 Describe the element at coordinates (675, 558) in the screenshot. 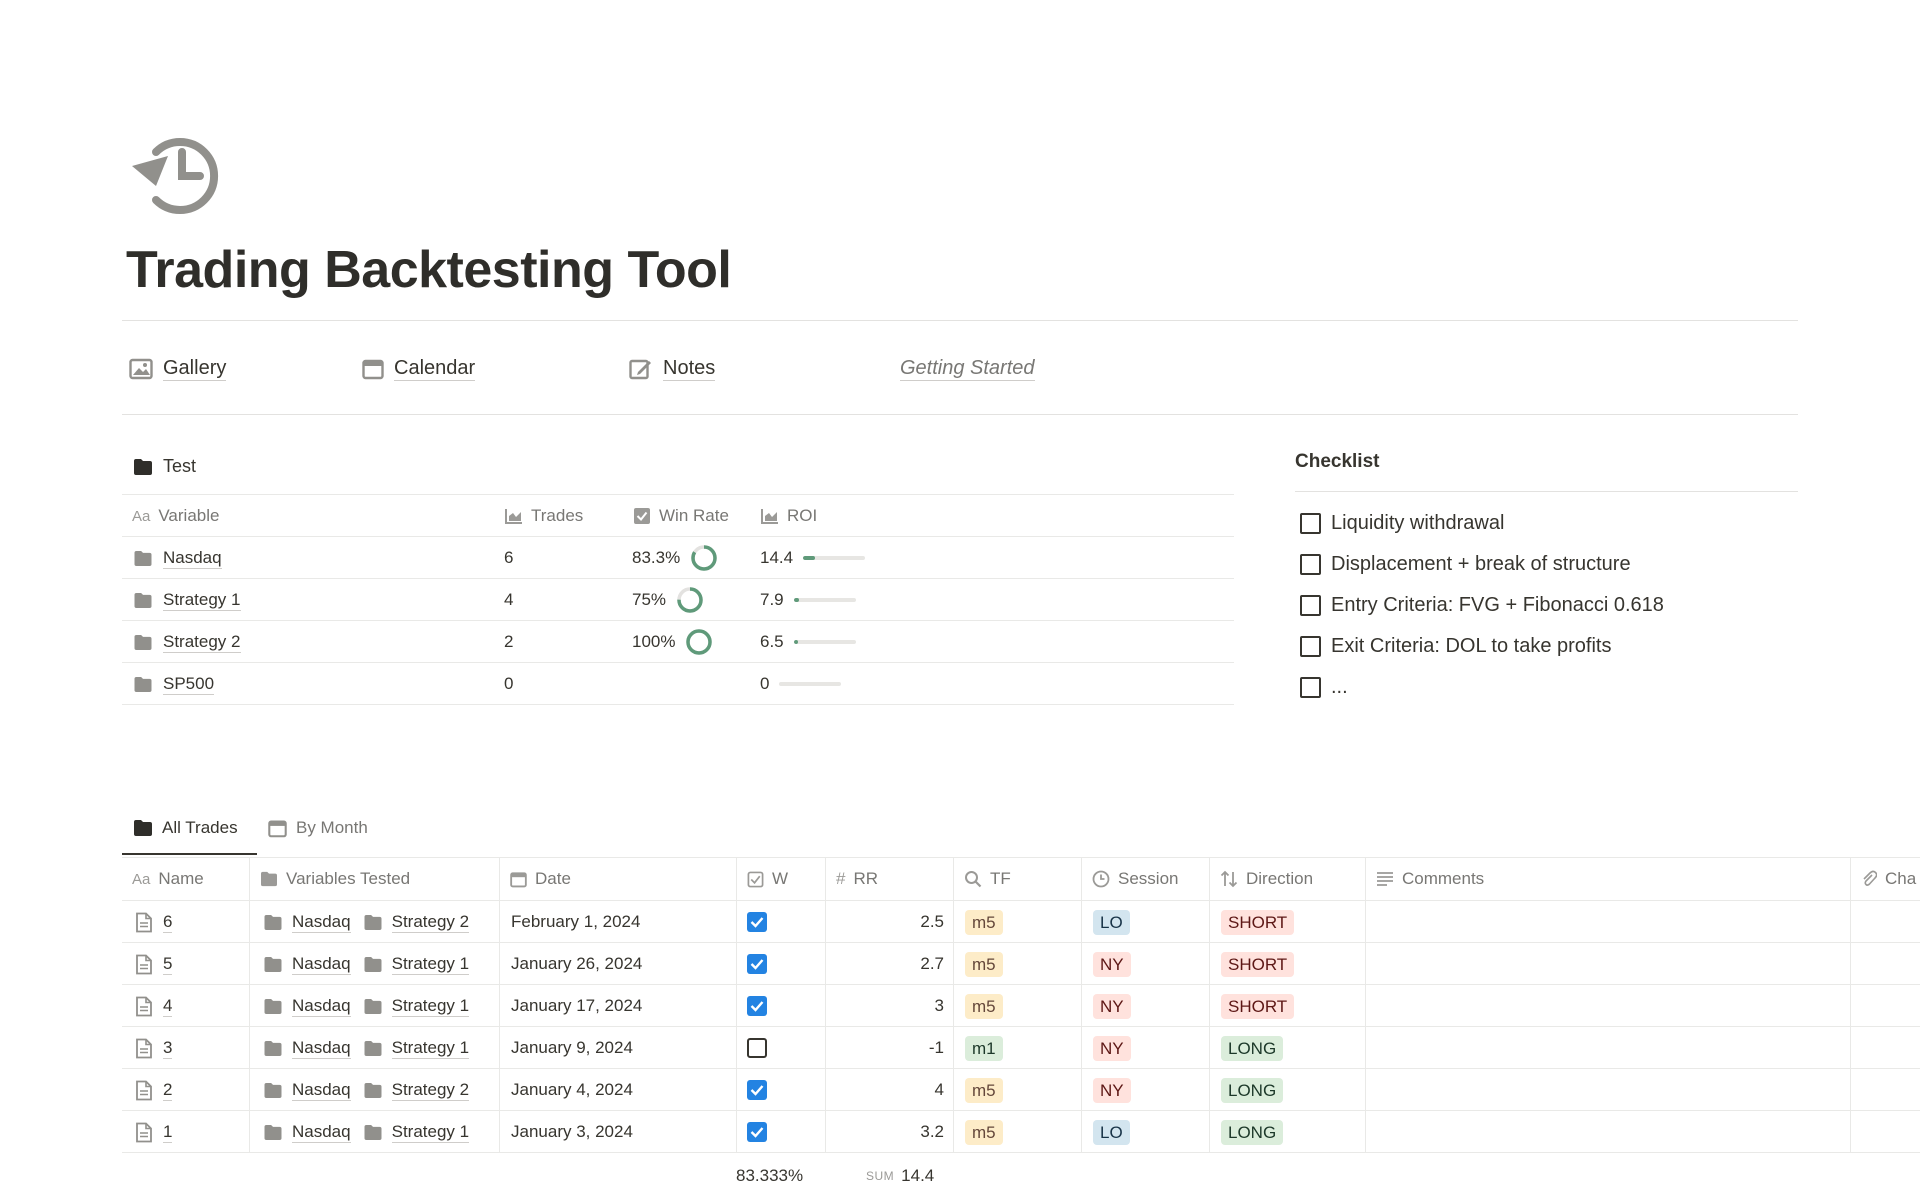

I see `test-row-win-rate: 83.3%` at that location.